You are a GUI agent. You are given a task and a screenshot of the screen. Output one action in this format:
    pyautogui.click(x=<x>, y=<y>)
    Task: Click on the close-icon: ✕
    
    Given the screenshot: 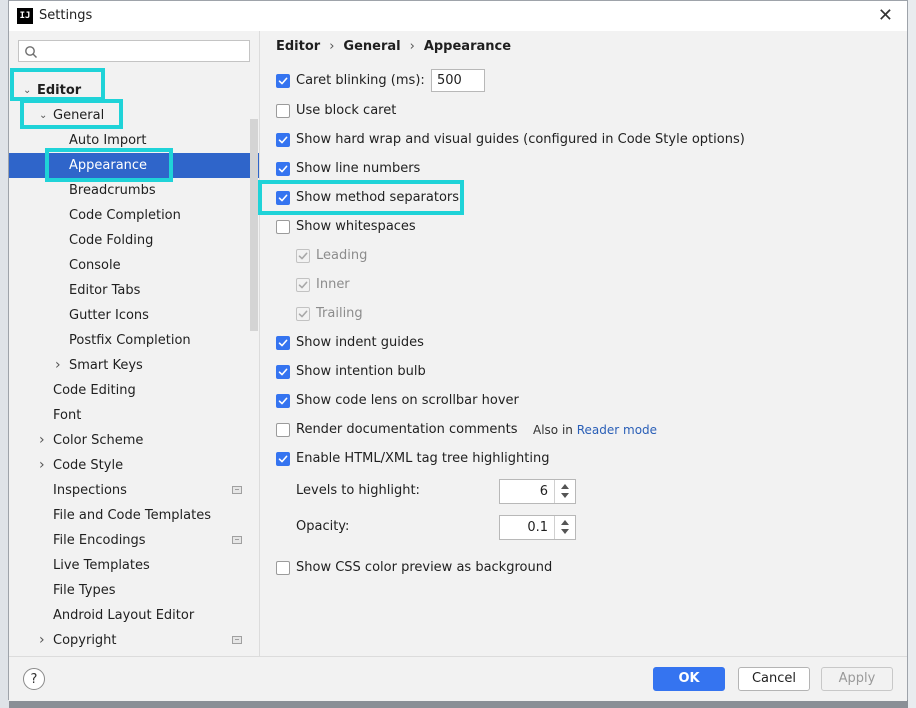 What is the action you would take?
    pyautogui.click(x=885, y=15)
    